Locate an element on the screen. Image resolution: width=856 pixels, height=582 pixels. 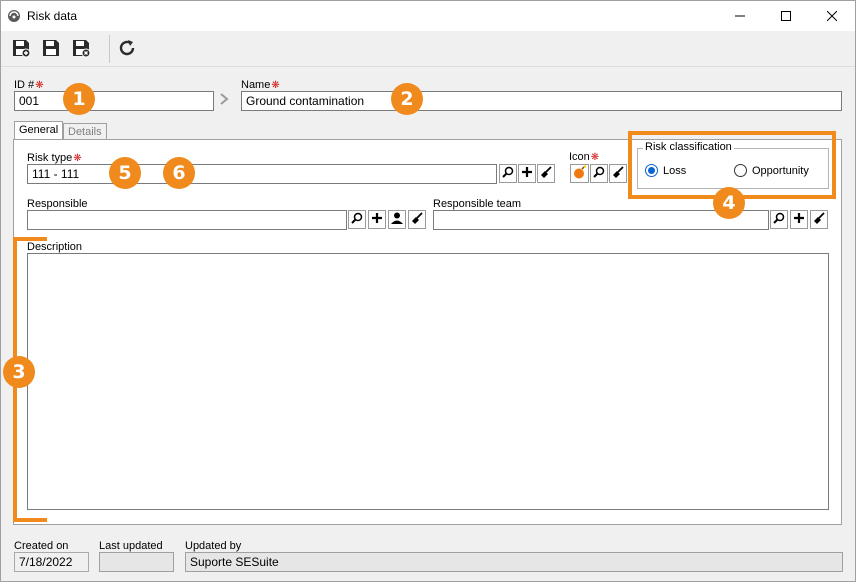
updated-by-field: Suporte SESuite is located at coordinates (514, 562).